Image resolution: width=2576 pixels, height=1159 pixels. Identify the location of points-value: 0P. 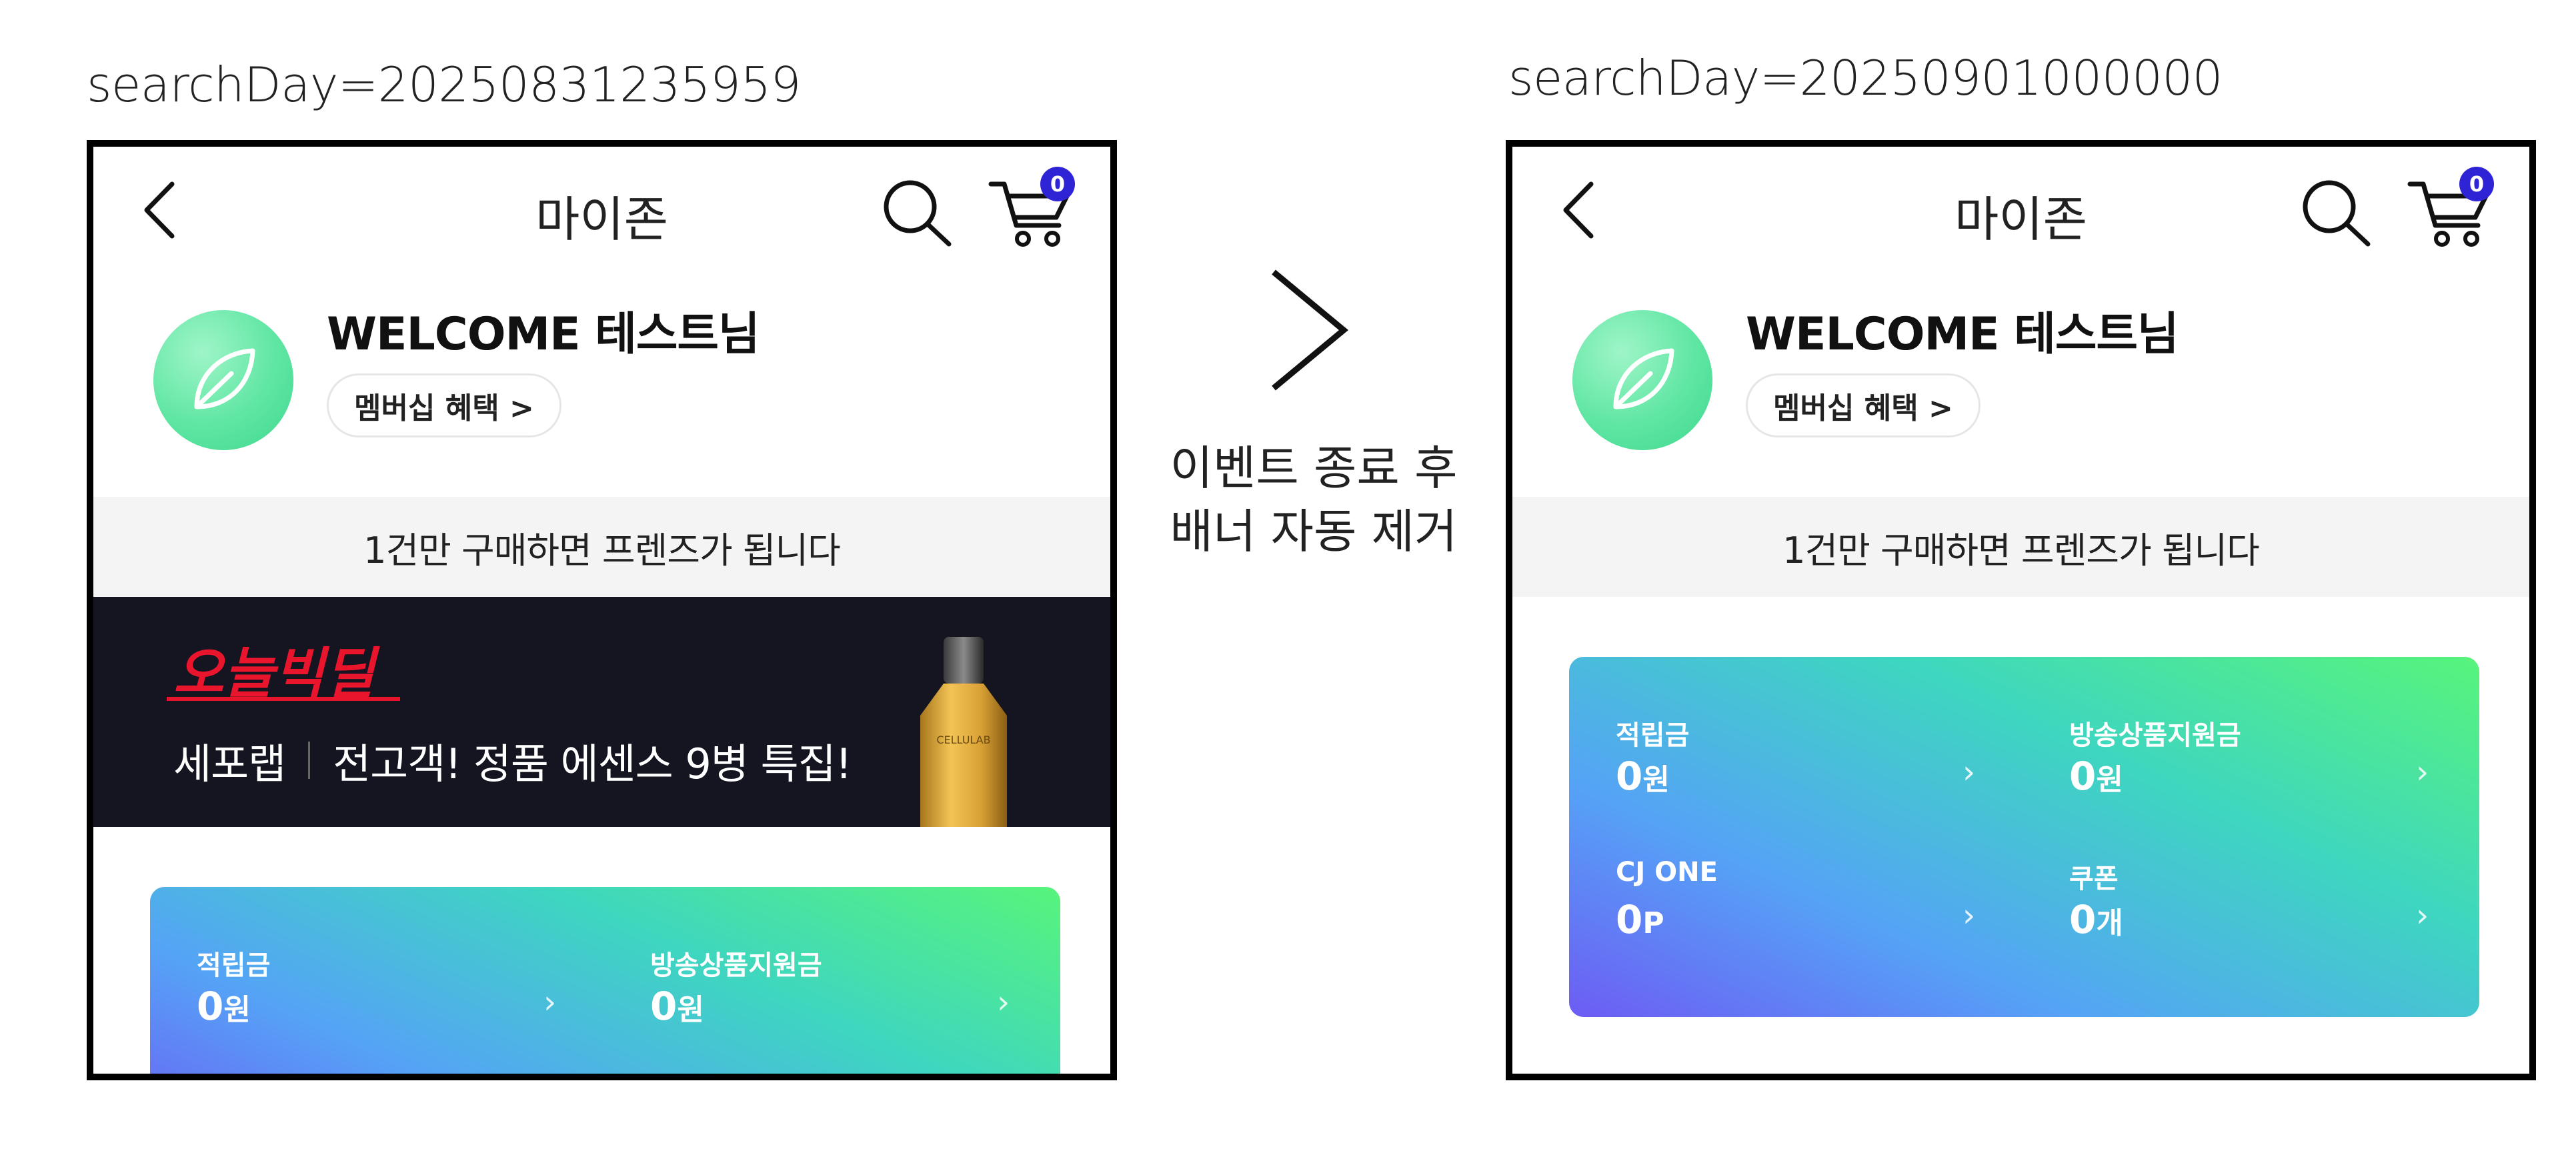
(1640, 919).